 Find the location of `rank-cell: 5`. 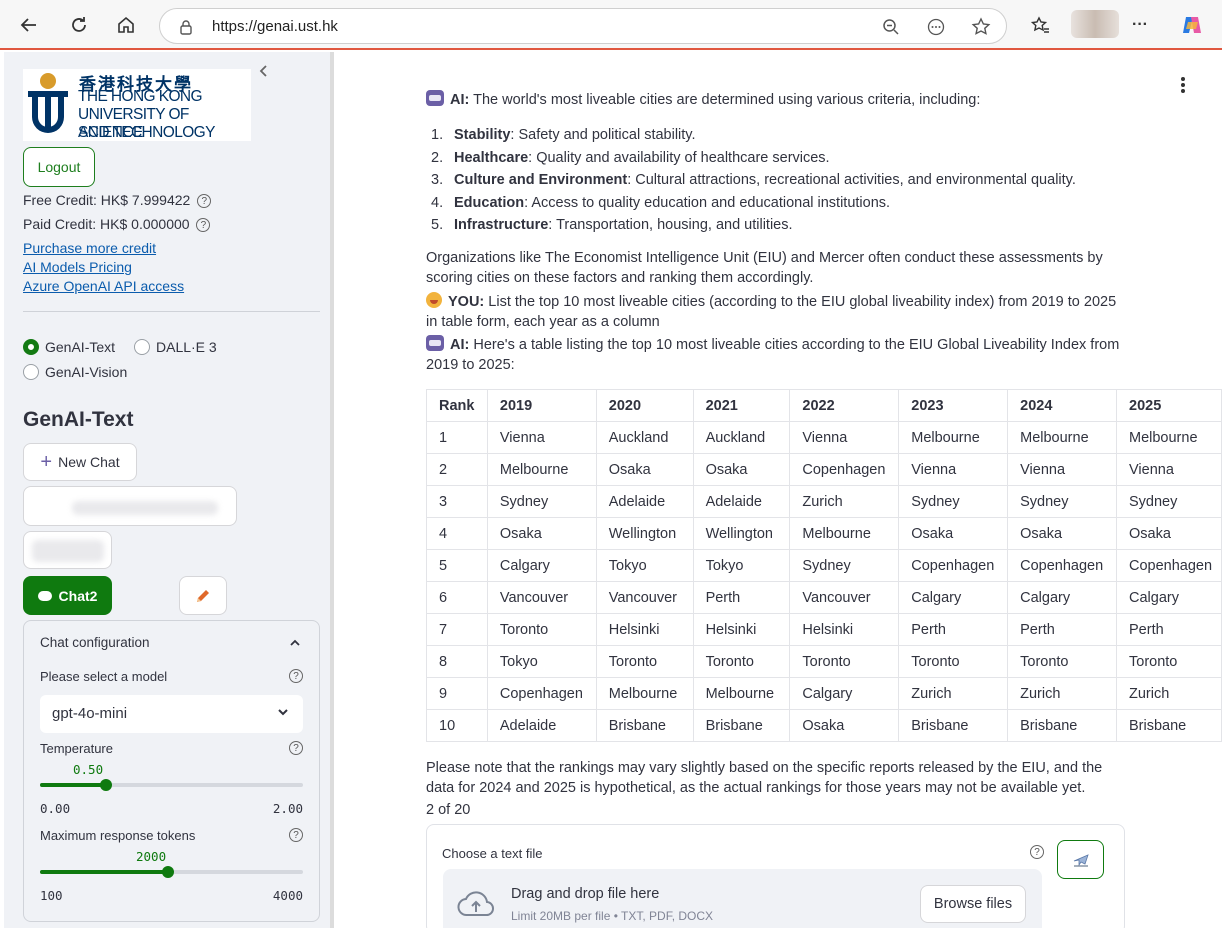

rank-cell: 5 is located at coordinates (457, 565).